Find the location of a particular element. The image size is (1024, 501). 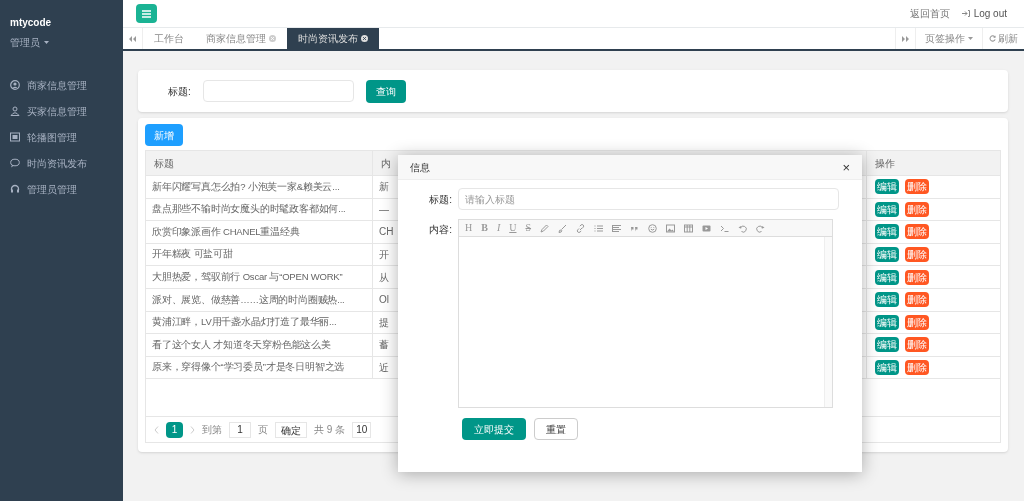

table-cell-text: CH is located at coordinates (386, 232).